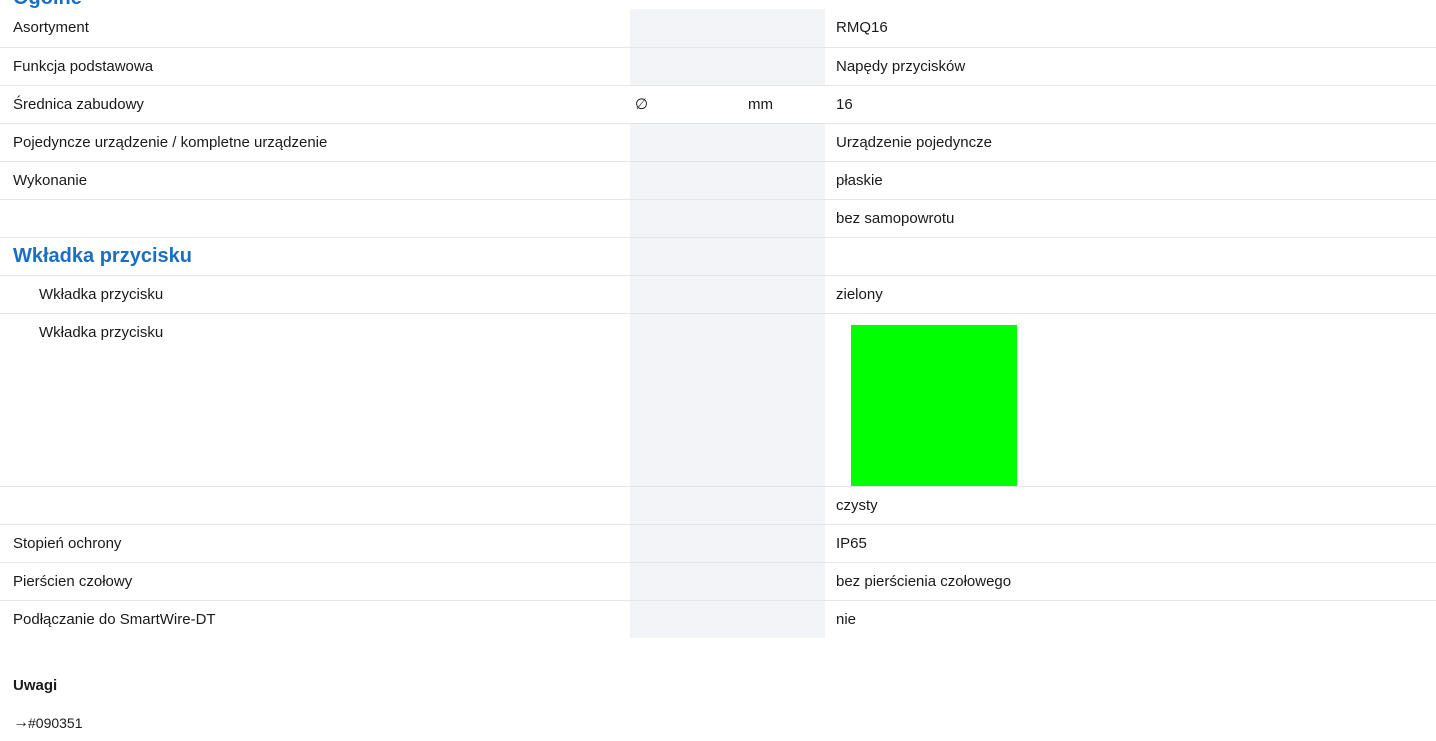 The image size is (1436, 741). I want to click on table-row: Średnica zabudowy ∅ mm 16, so click(718, 104).